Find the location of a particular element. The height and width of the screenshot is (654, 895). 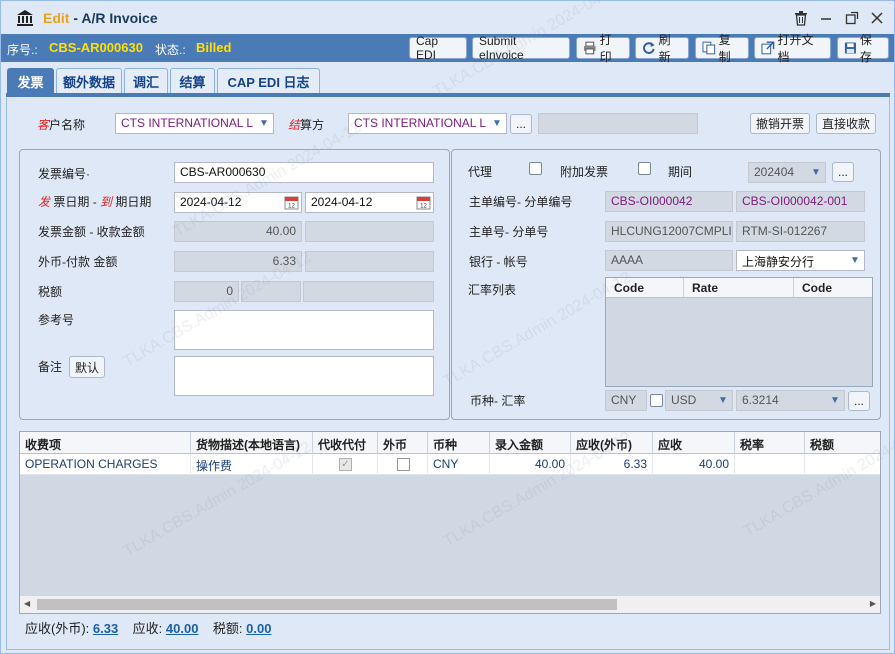

rate-col-rate: Rate is located at coordinates (739, 287).